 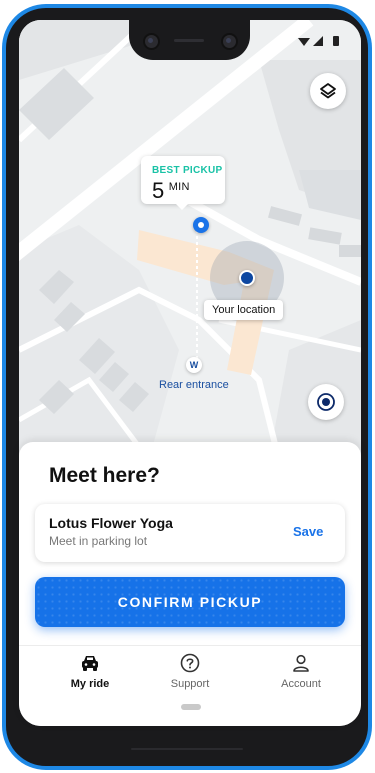 What do you see at coordinates (247, 278) in the screenshot?
I see `current-location-dot` at bounding box center [247, 278].